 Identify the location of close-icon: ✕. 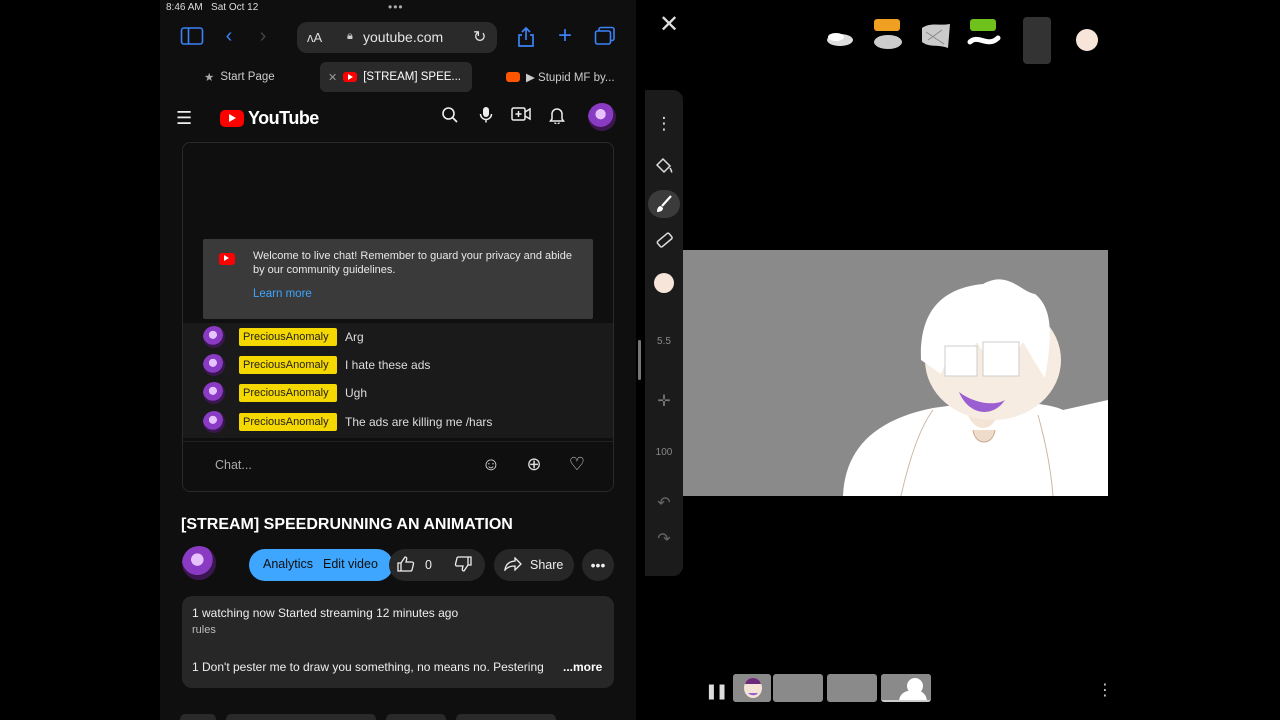
(669, 24).